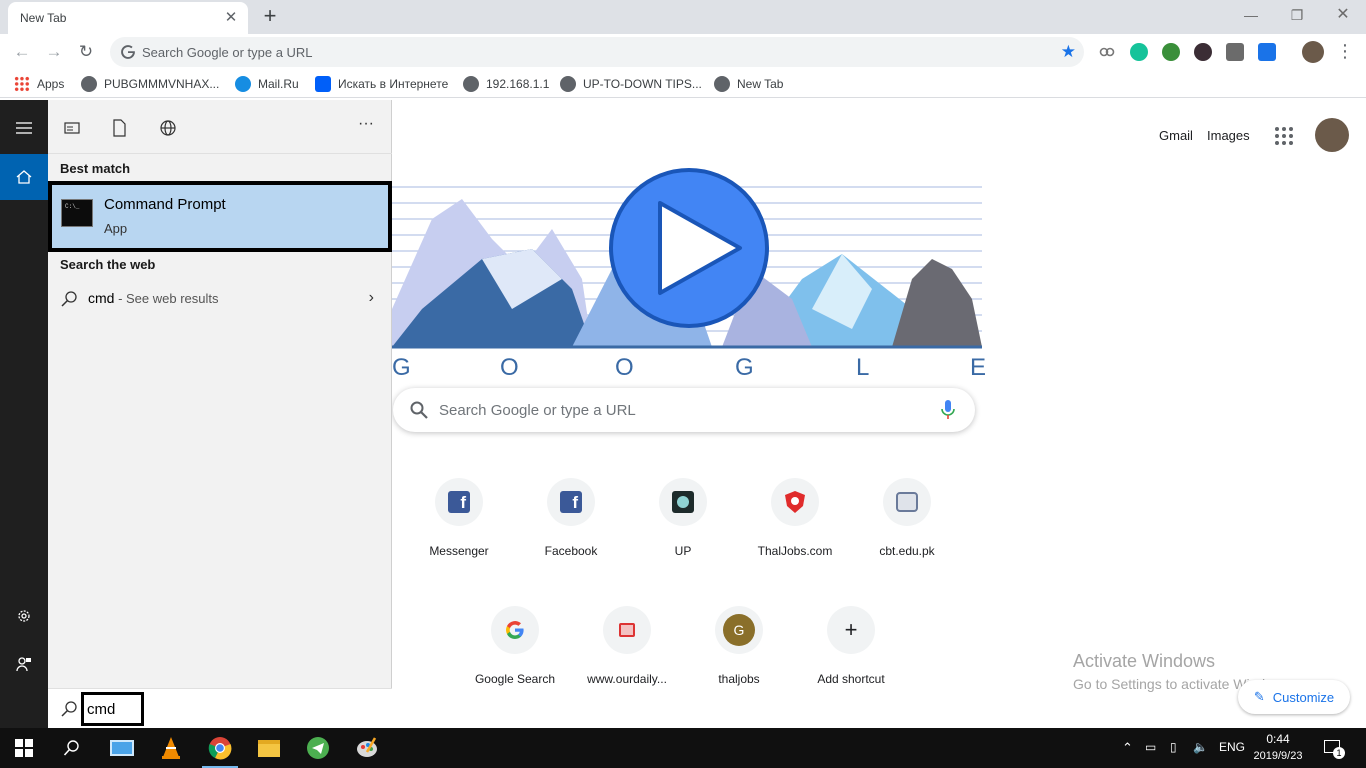  I want to click on battery-icon: ▯, so click(1173, 747).